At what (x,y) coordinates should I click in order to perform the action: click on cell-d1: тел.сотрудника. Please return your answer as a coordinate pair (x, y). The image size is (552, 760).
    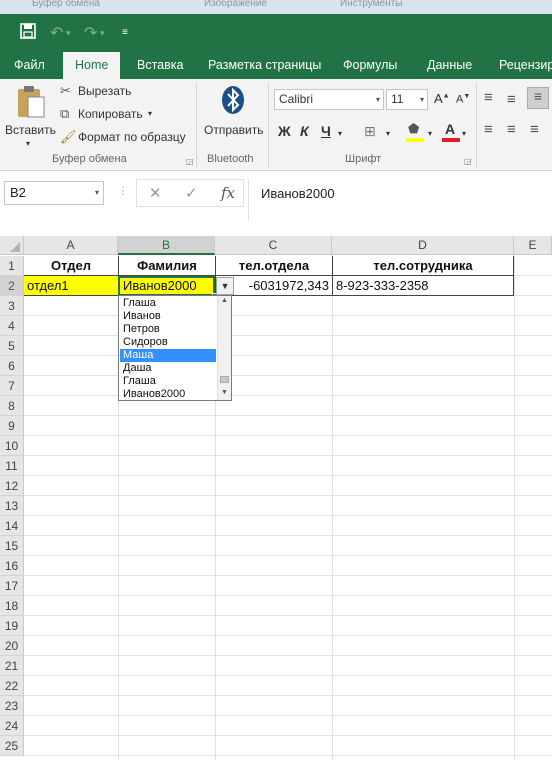
    Looking at the image, I should click on (423, 266).